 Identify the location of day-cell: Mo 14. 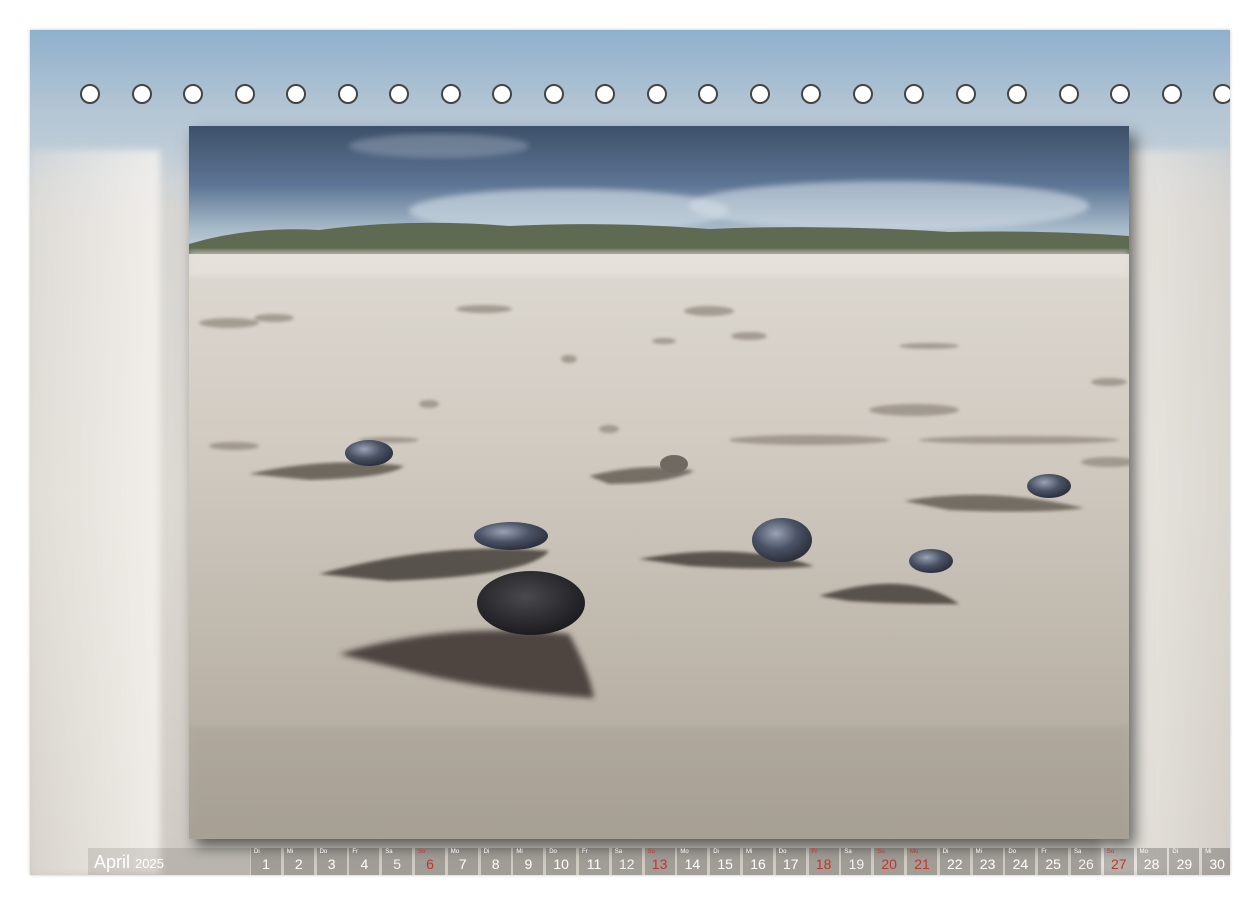
(692, 861).